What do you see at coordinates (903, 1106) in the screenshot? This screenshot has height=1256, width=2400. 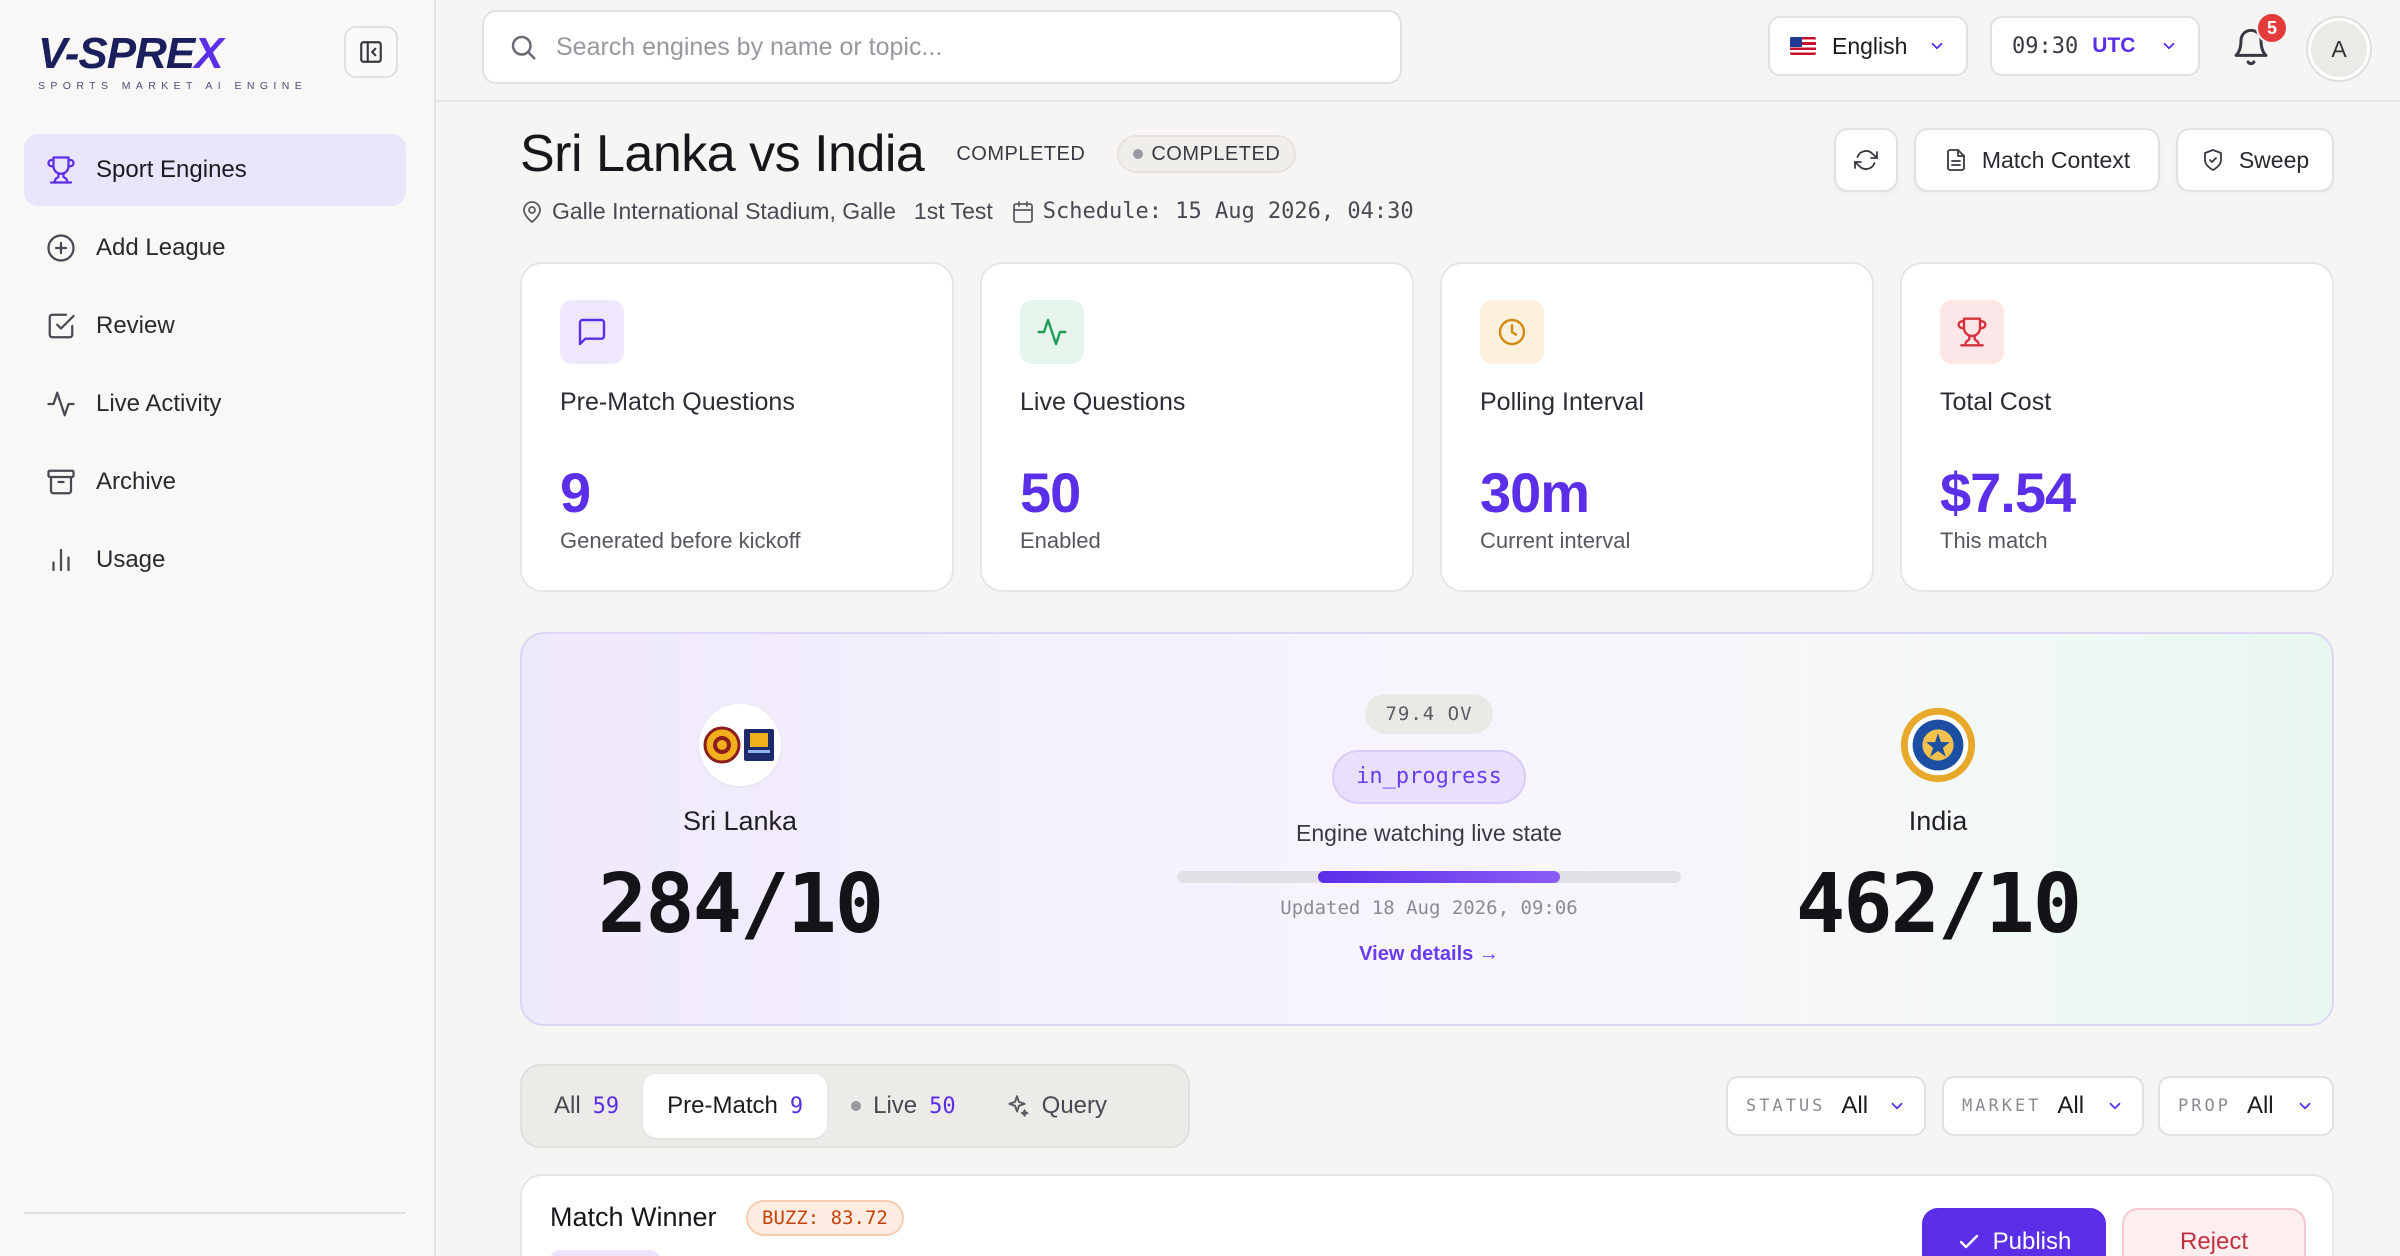 I see `tab-live: Live 50` at bounding box center [903, 1106].